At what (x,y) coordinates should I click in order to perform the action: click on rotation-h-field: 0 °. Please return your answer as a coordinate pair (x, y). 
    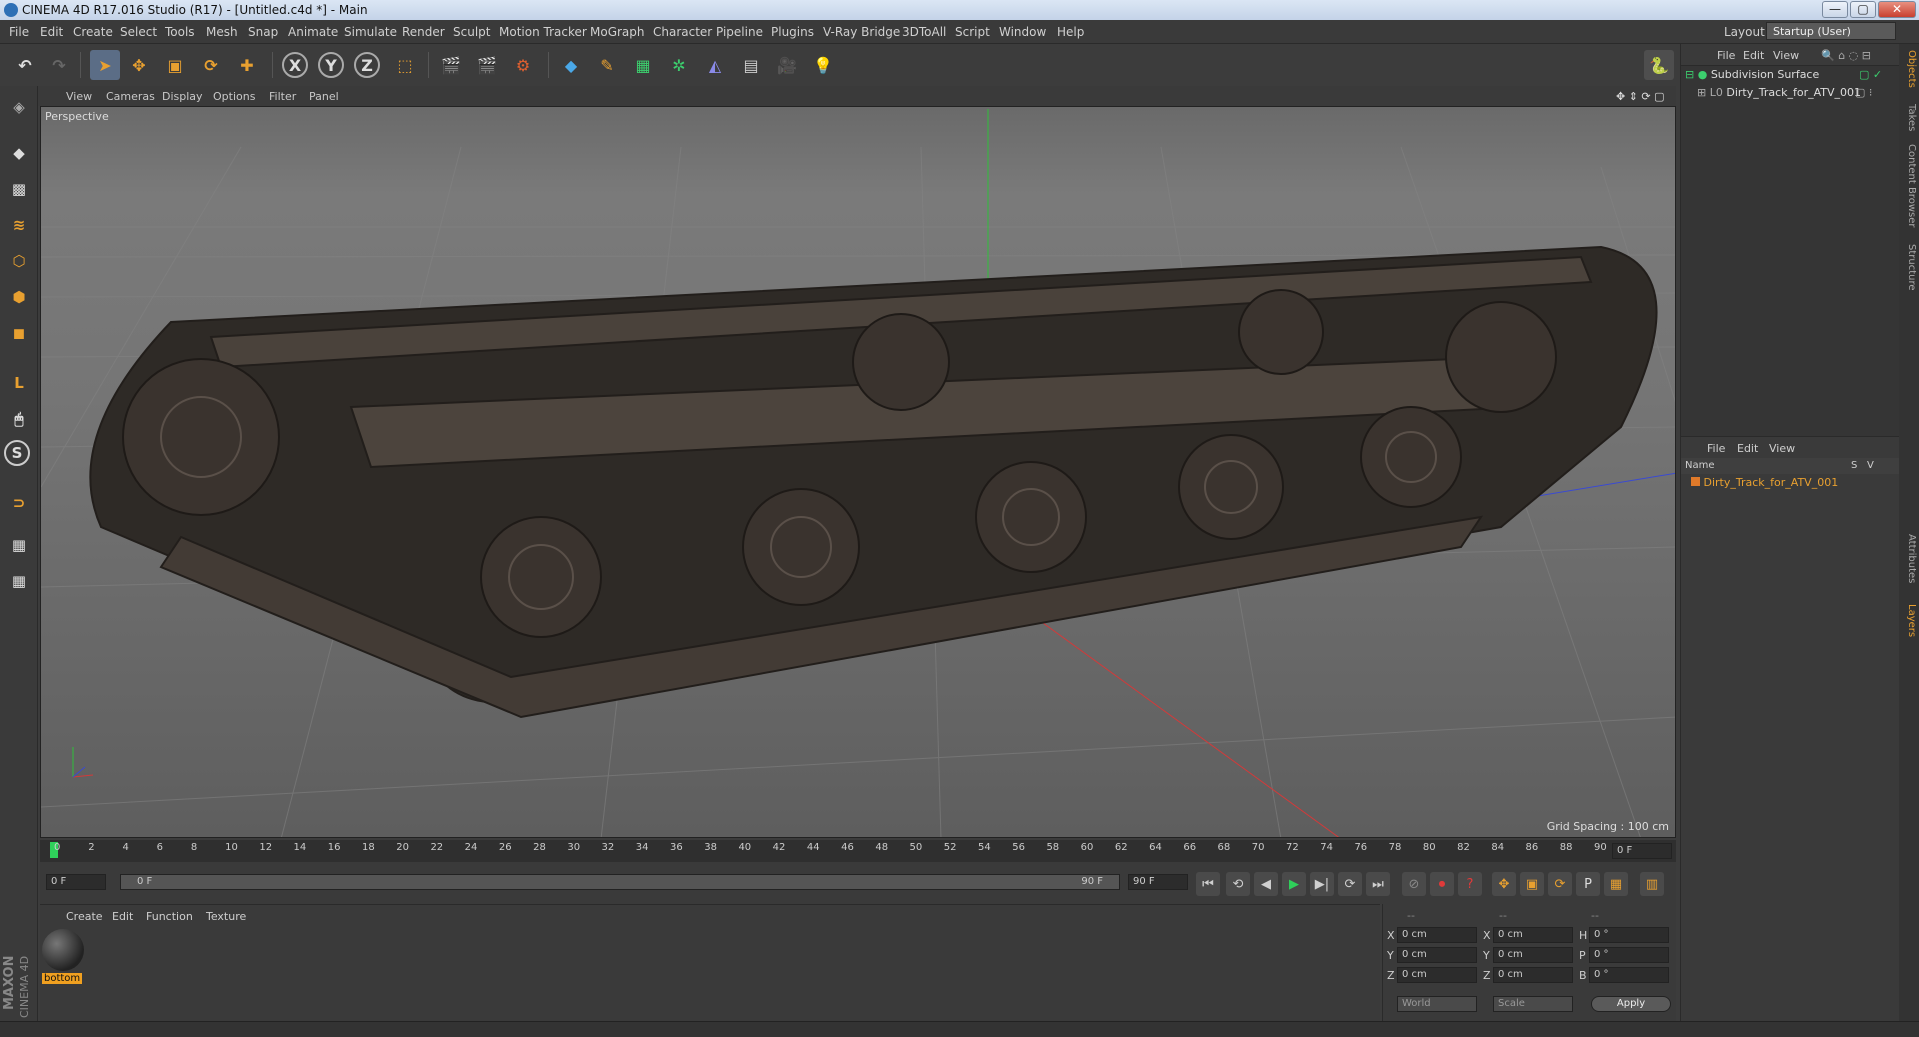
    Looking at the image, I should click on (1629, 935).